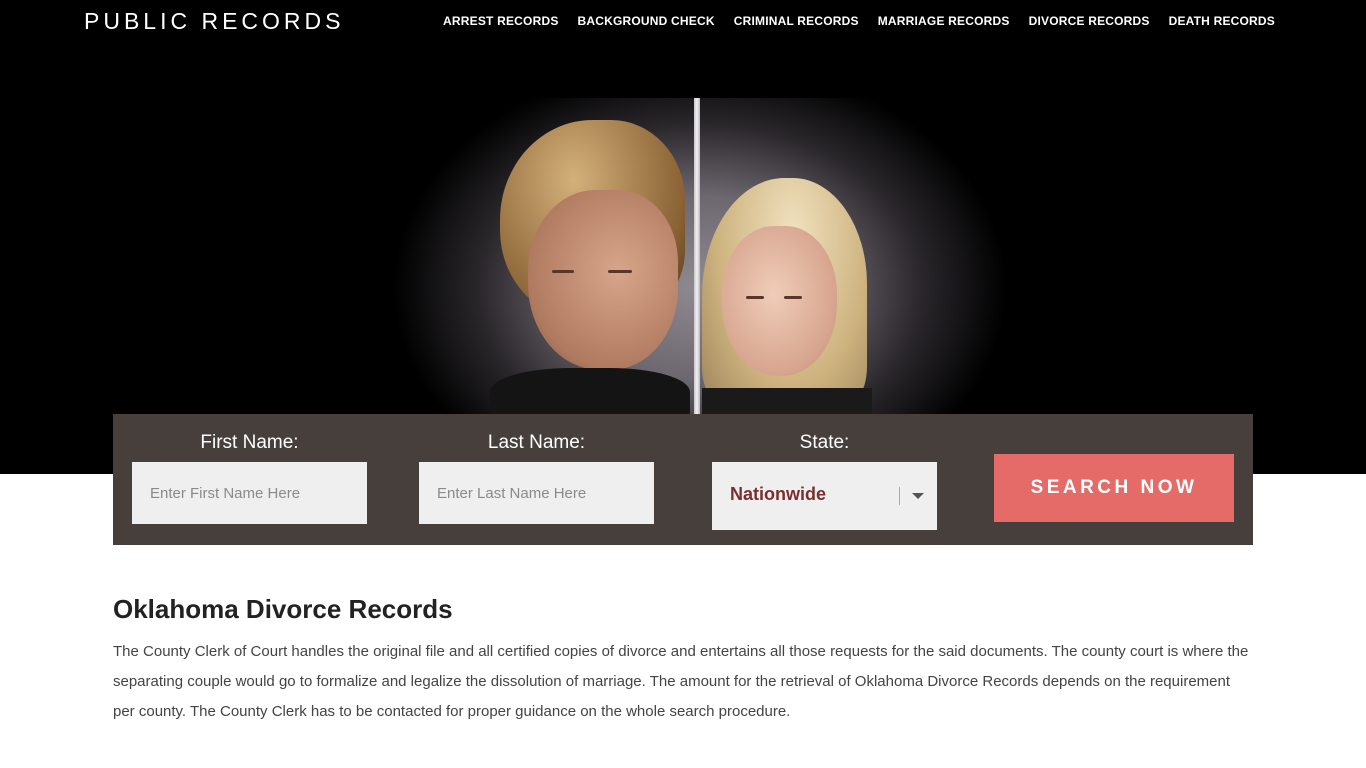 The width and height of the screenshot is (1366, 768). I want to click on photo-man, so click(590, 274).